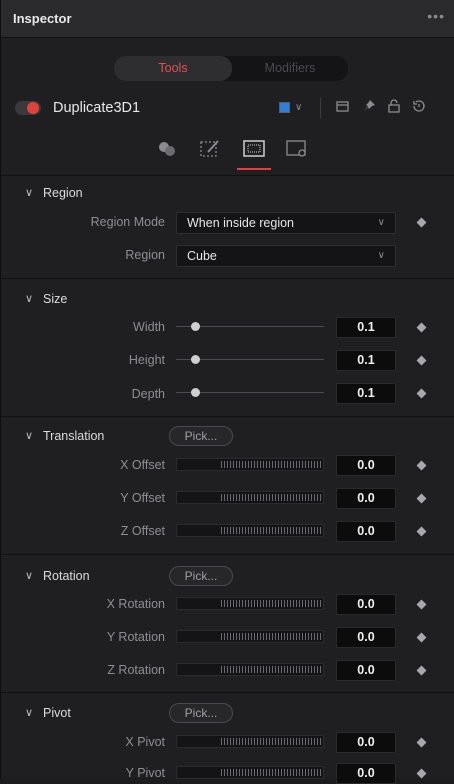 The height and width of the screenshot is (784, 454). Describe the element at coordinates (241, 223) in the screenshot. I see `region-mode-value: When inside region` at that location.